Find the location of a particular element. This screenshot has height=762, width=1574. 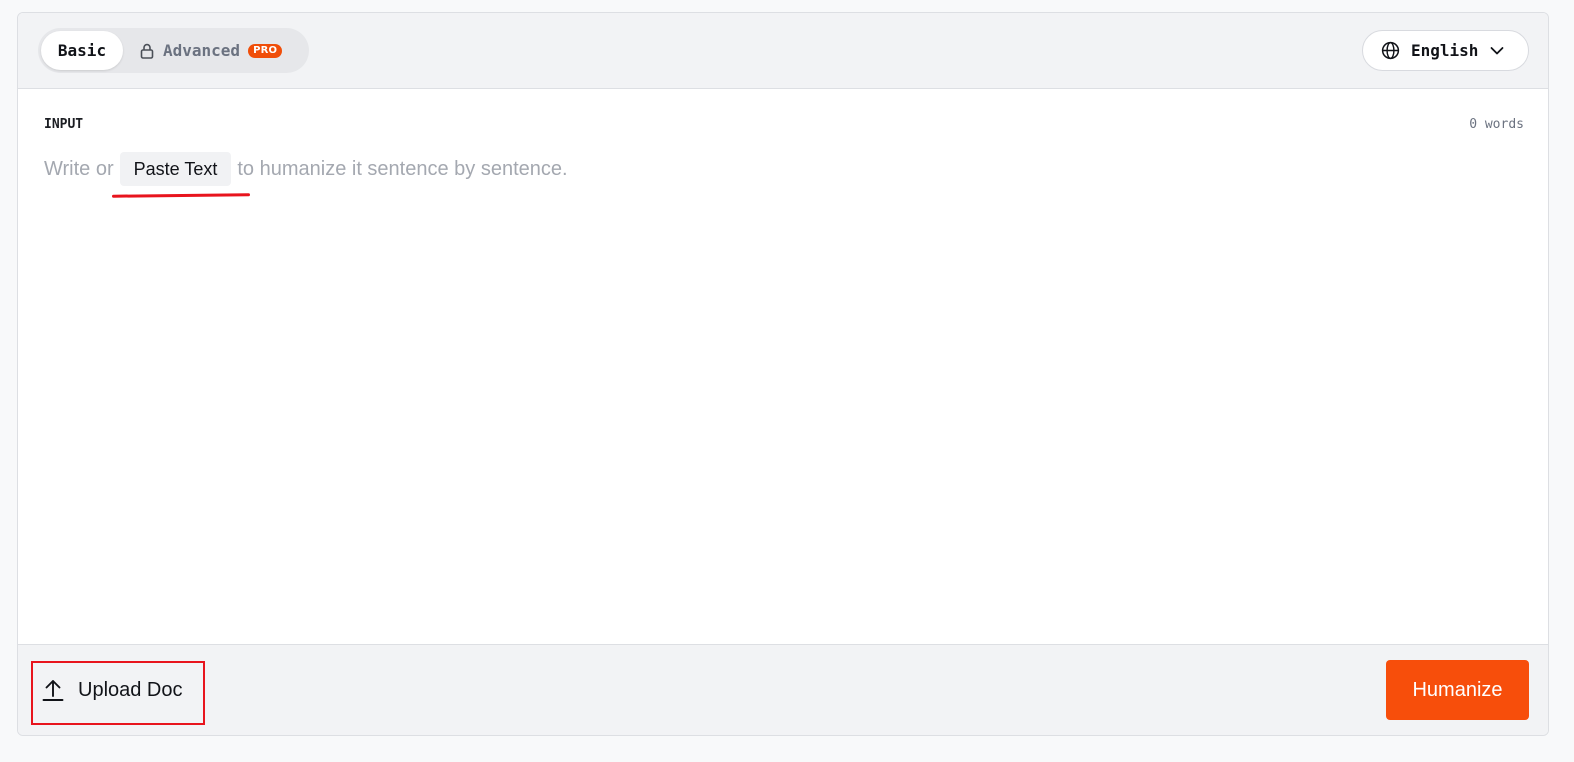

tab-basic-label: Basic is located at coordinates (82, 50).